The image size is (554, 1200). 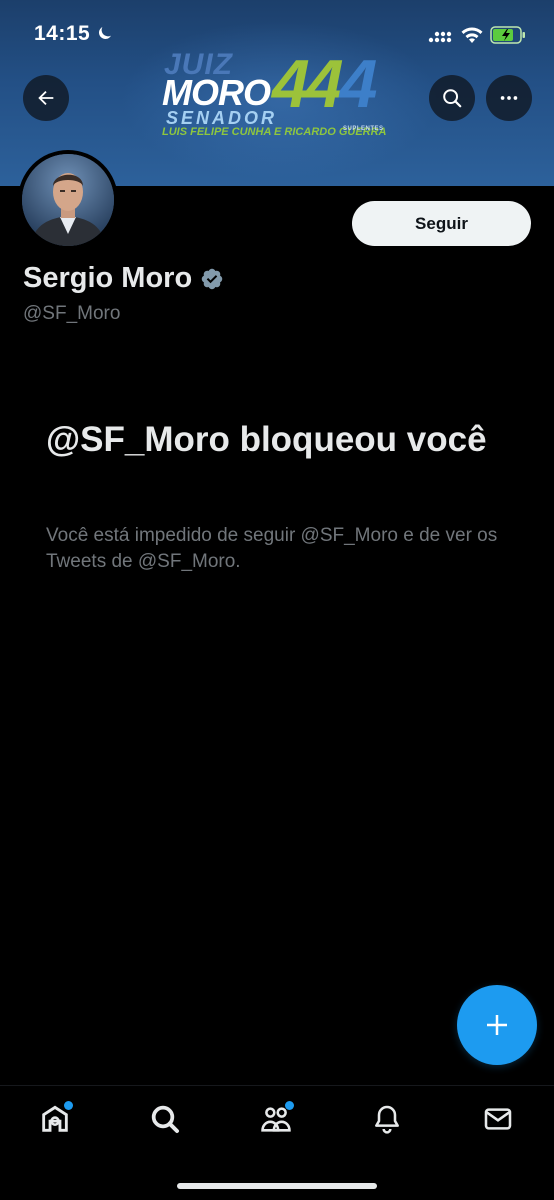 I want to click on mail-icon, so click(x=498, y=1119).